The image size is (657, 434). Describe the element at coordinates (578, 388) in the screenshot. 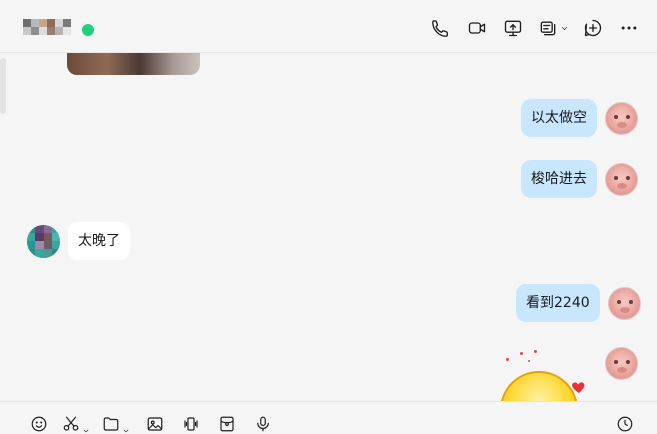

I see `heart-icon` at that location.